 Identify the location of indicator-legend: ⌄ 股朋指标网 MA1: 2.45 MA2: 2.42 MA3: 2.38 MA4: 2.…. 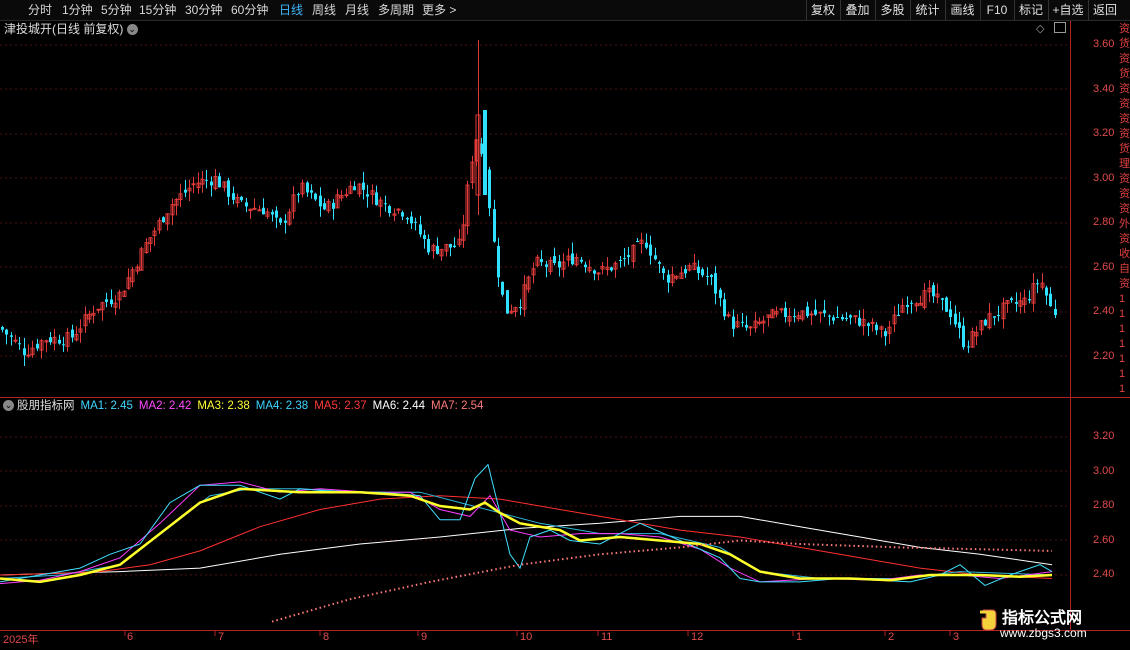
(244, 406).